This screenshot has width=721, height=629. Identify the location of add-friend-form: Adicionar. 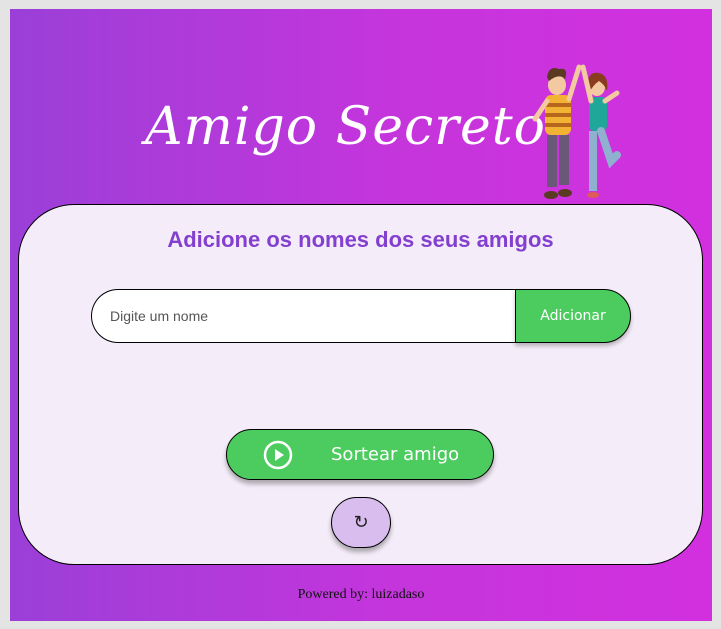
(361, 316).